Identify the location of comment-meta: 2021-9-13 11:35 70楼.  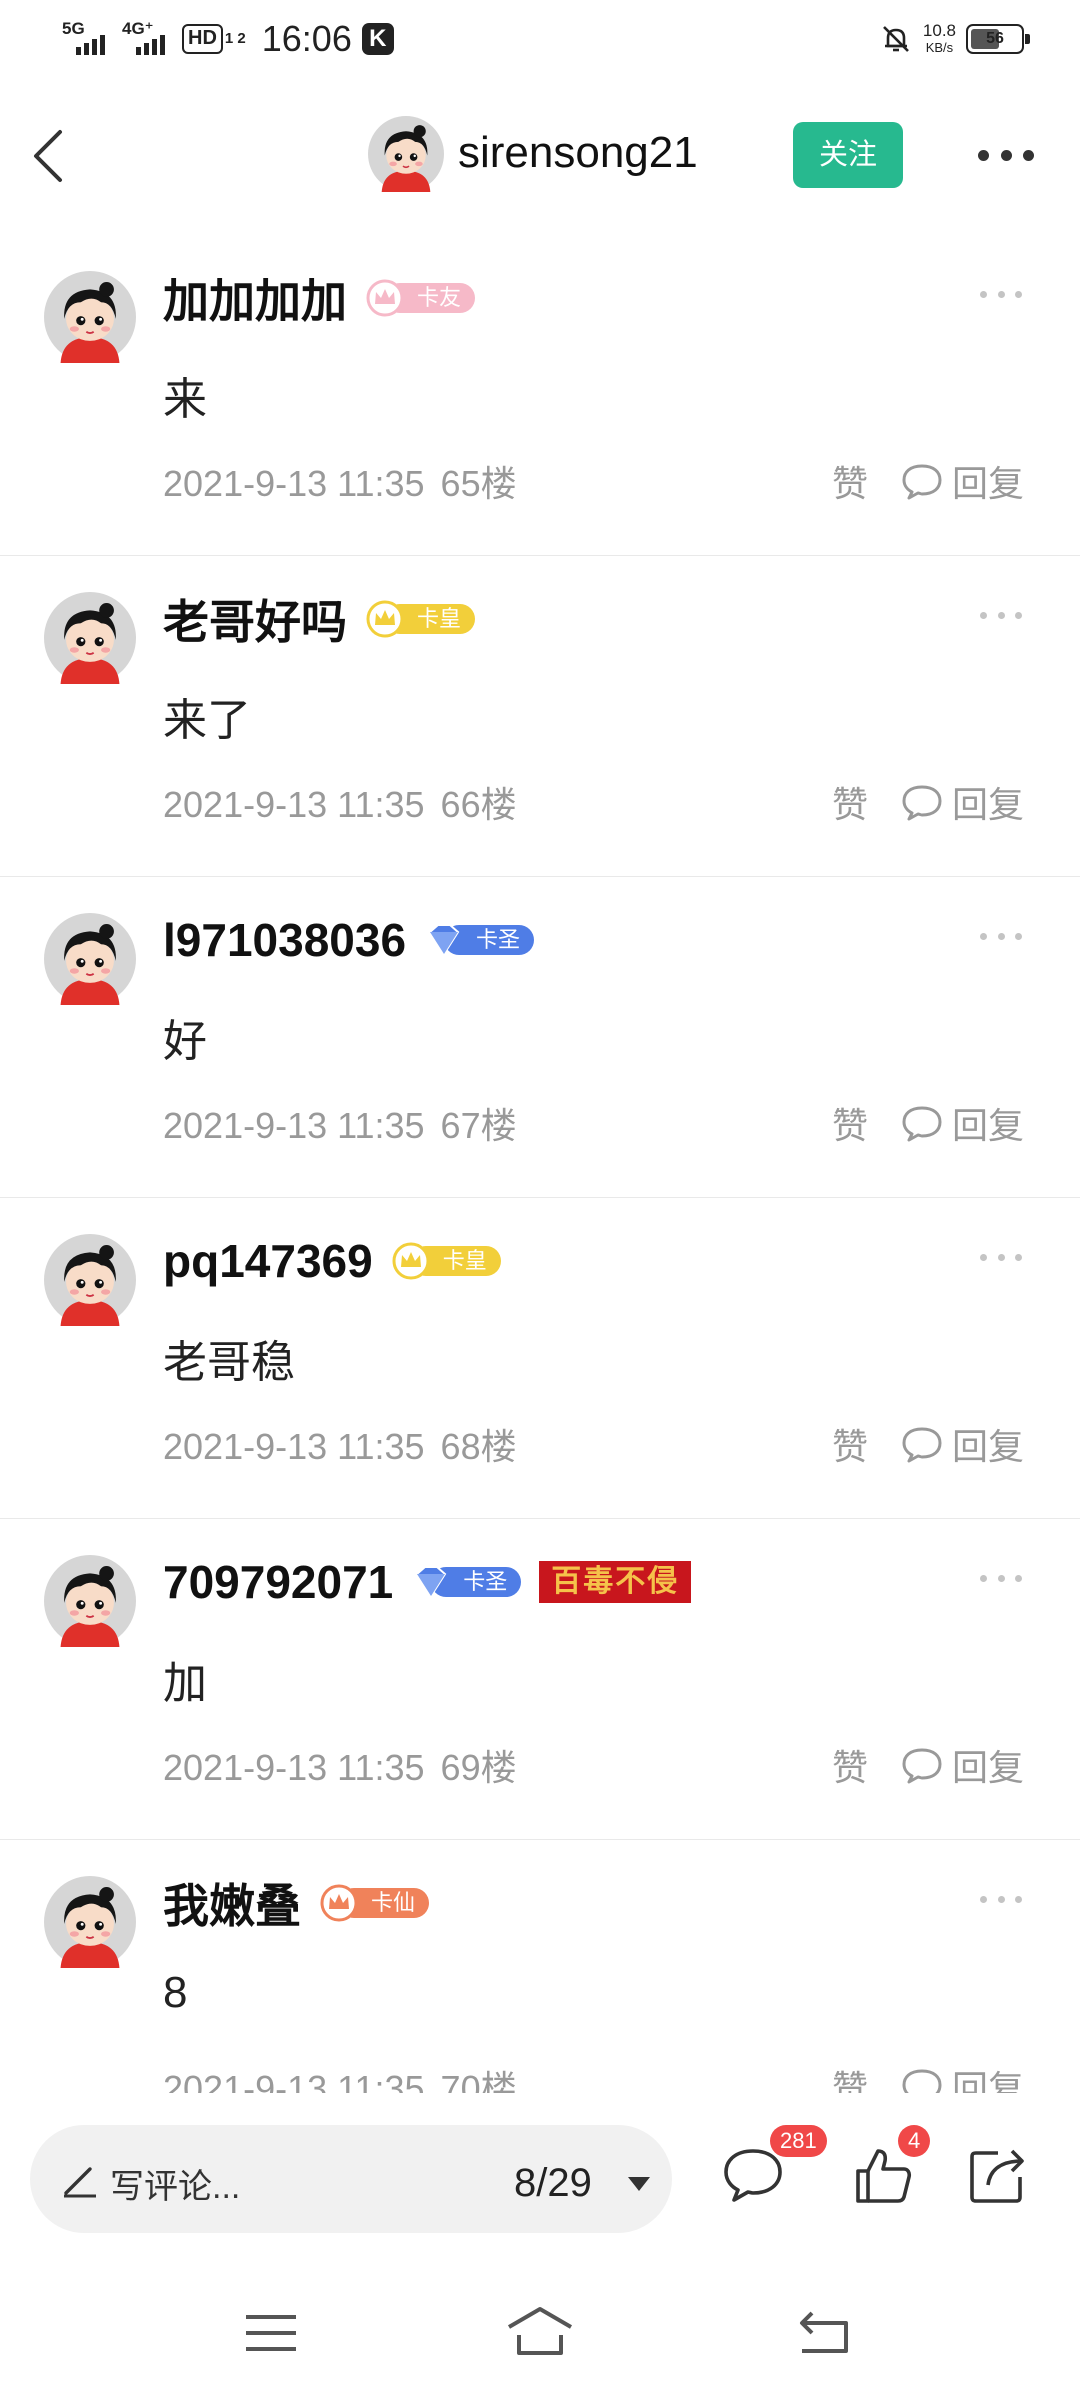
(340, 2076).